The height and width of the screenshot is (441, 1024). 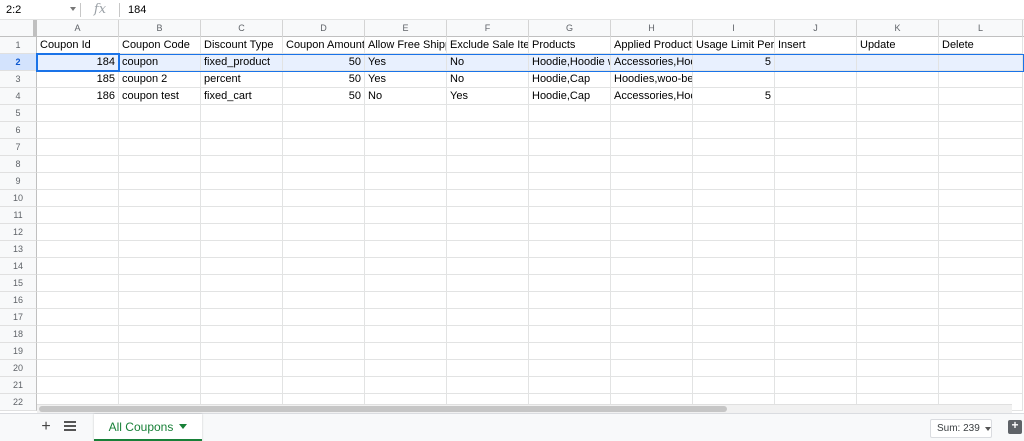 What do you see at coordinates (488, 28) in the screenshot?
I see `column-header-f: F` at bounding box center [488, 28].